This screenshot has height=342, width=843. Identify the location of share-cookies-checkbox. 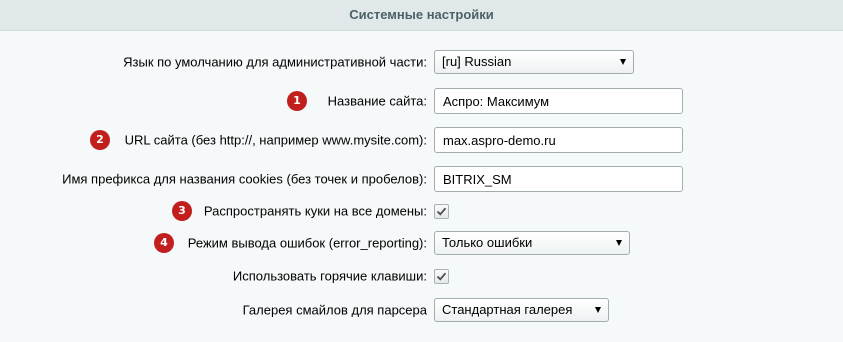
(441, 211).